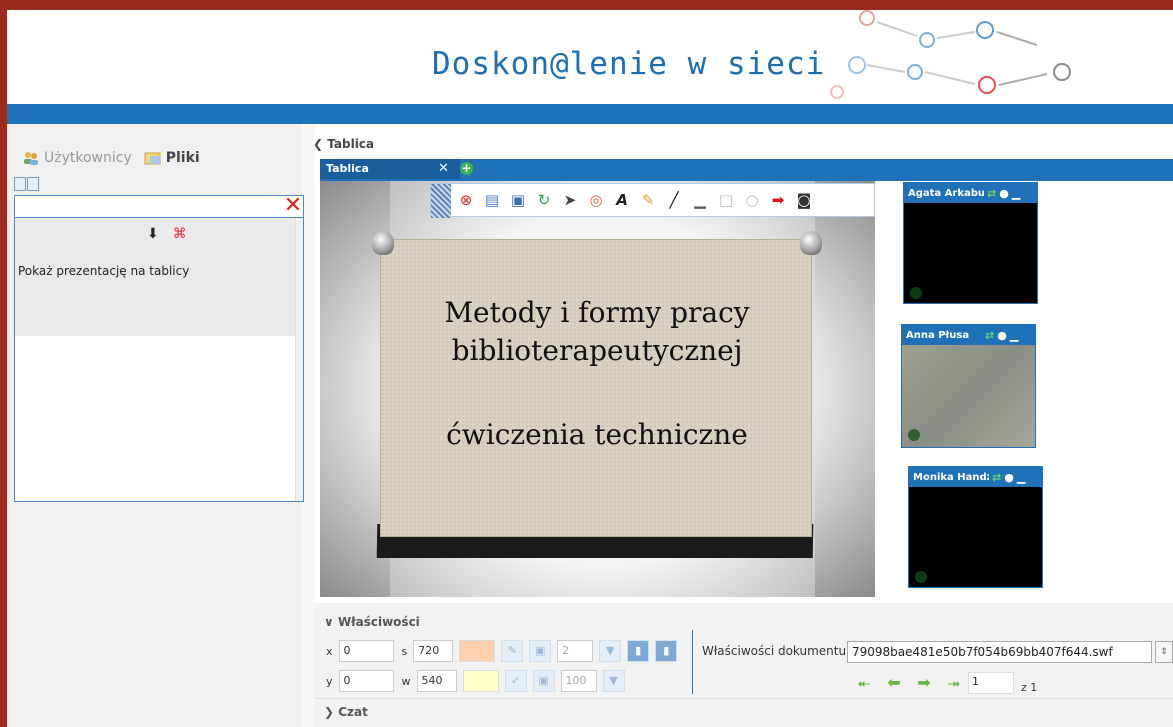 Image resolution: width=1173 pixels, height=727 pixels. I want to click on tab-whiteboard: Tablica ✕, so click(390, 169).